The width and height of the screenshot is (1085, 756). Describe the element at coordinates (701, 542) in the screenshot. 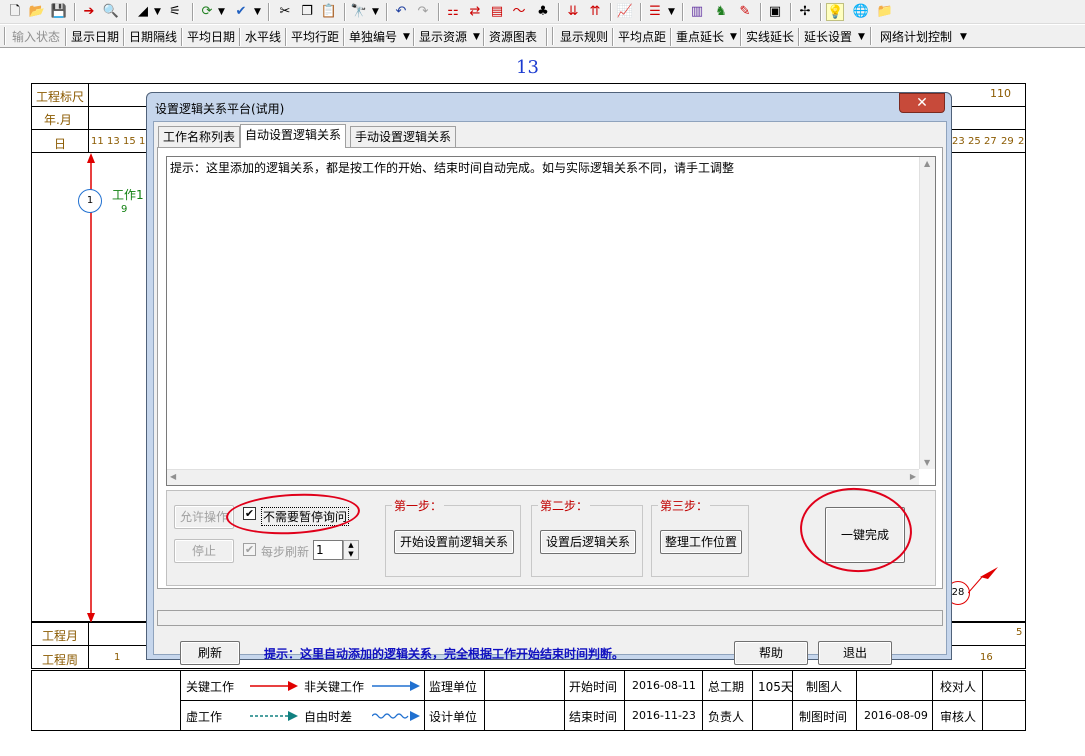

I see `arrange-work-button: 整理工作位置` at that location.